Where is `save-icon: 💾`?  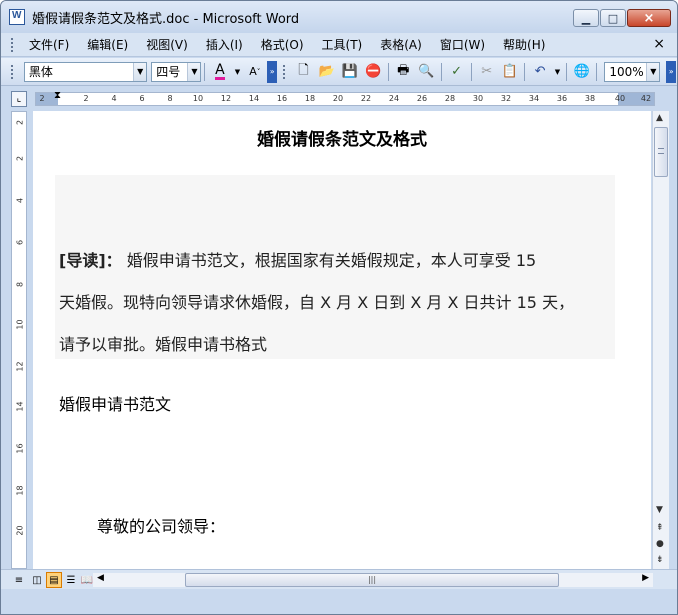
save-icon: 💾 is located at coordinates (349, 72).